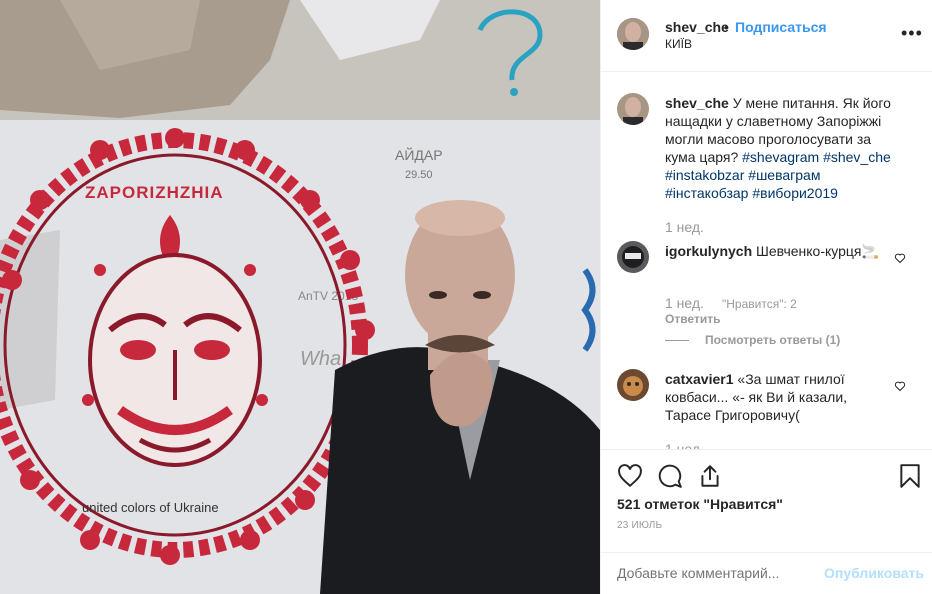  I want to click on caption-time: 1 нед., so click(684, 227).